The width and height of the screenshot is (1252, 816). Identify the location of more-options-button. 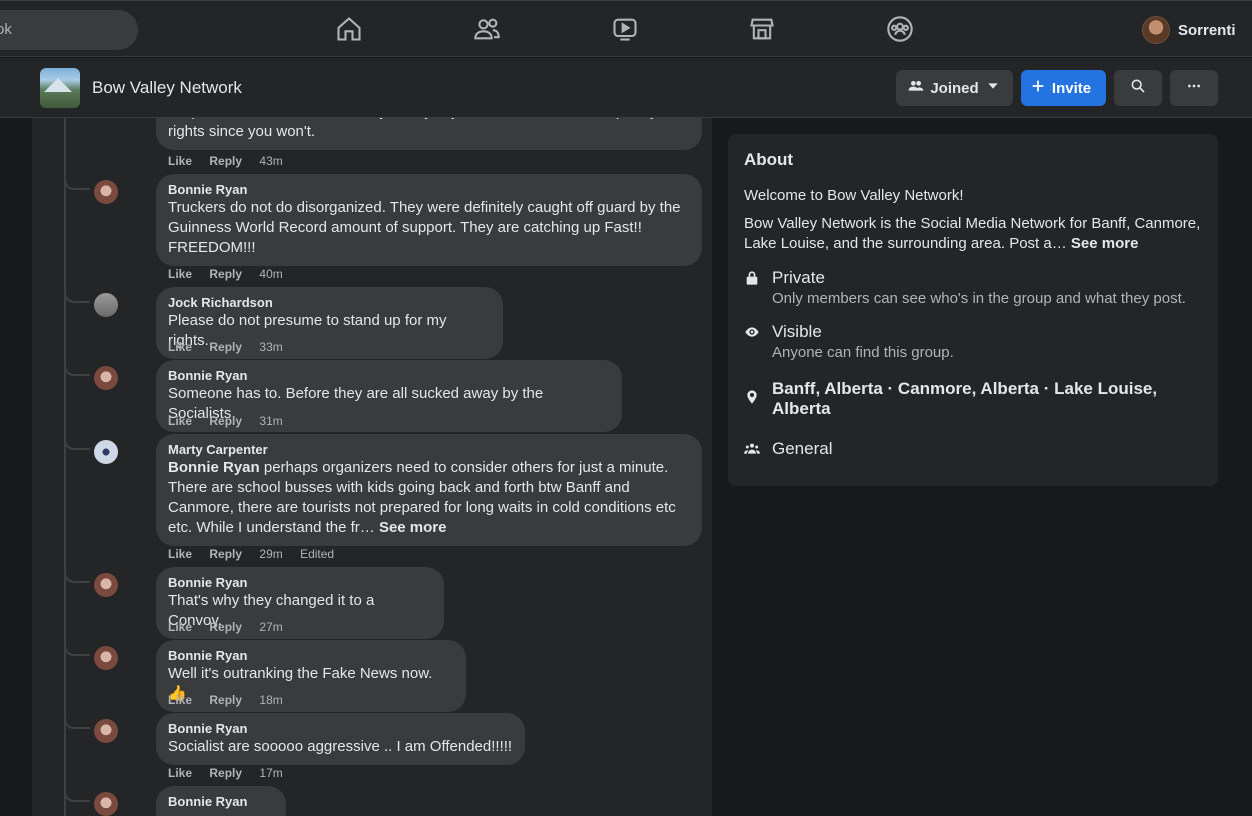
(1194, 88).